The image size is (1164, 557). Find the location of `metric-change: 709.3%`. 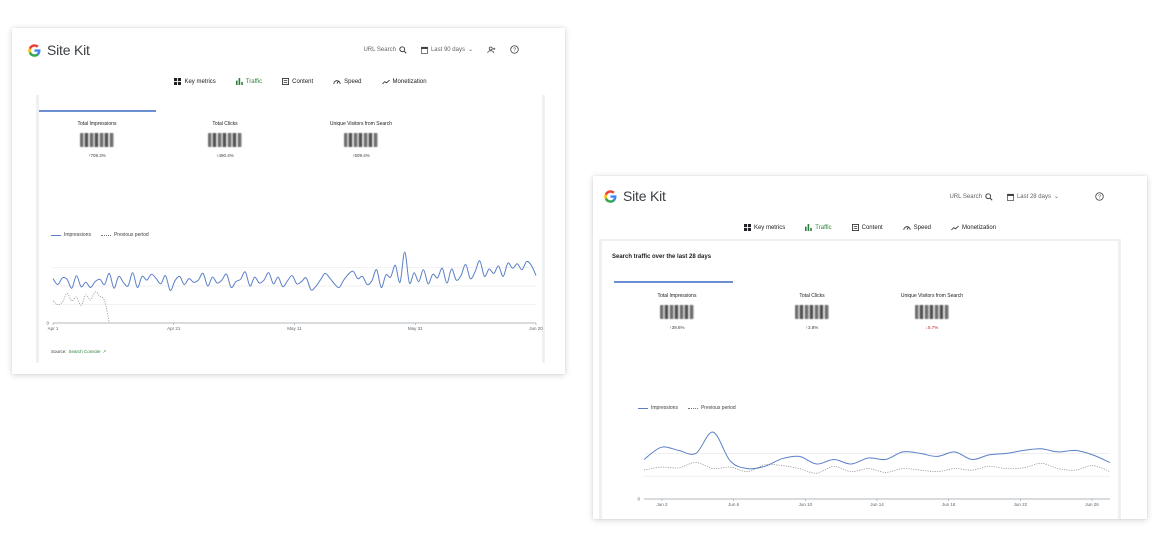

metric-change: 709.3% is located at coordinates (98, 155).